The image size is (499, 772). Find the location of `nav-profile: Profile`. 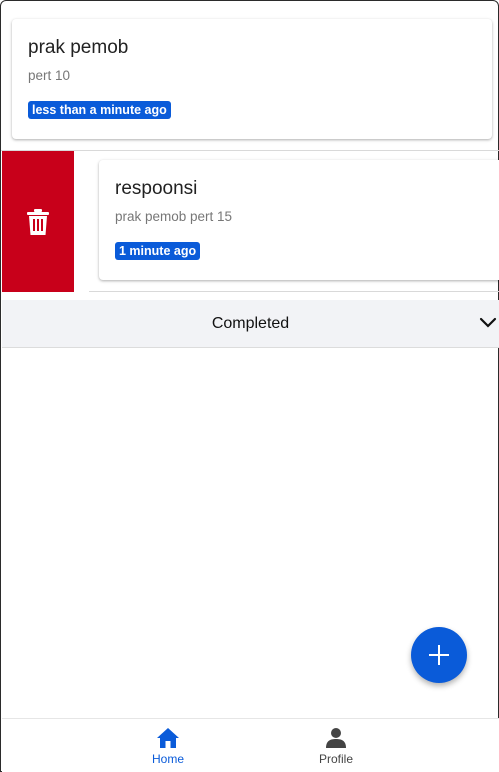

nav-profile: Profile is located at coordinates (336, 746).